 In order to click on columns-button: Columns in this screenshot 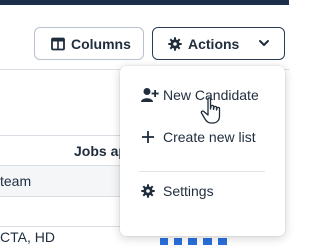, I will do `click(89, 43)`.